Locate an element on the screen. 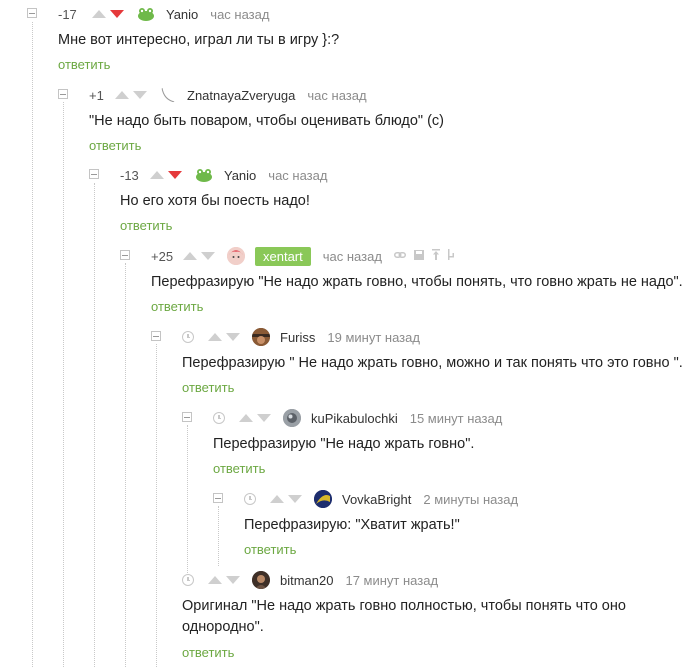 The height and width of the screenshot is (667, 700). comment-text-line: однородно". is located at coordinates (223, 627).